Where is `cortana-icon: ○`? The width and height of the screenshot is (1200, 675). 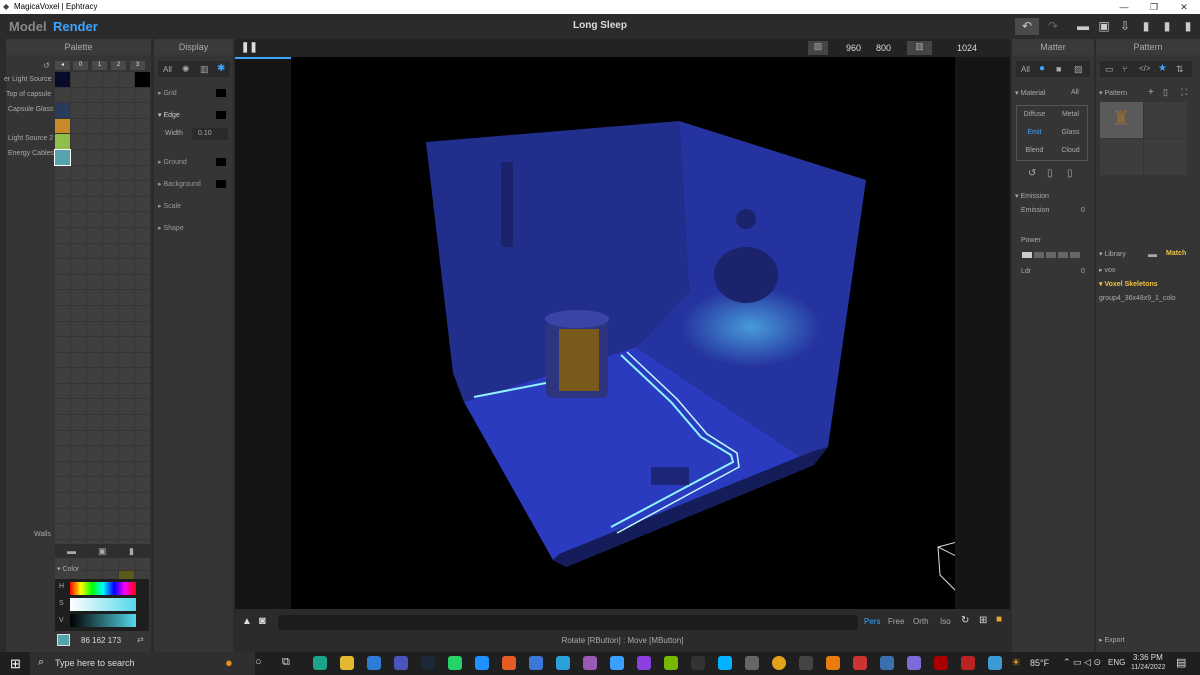 cortana-icon: ○ is located at coordinates (258, 662).